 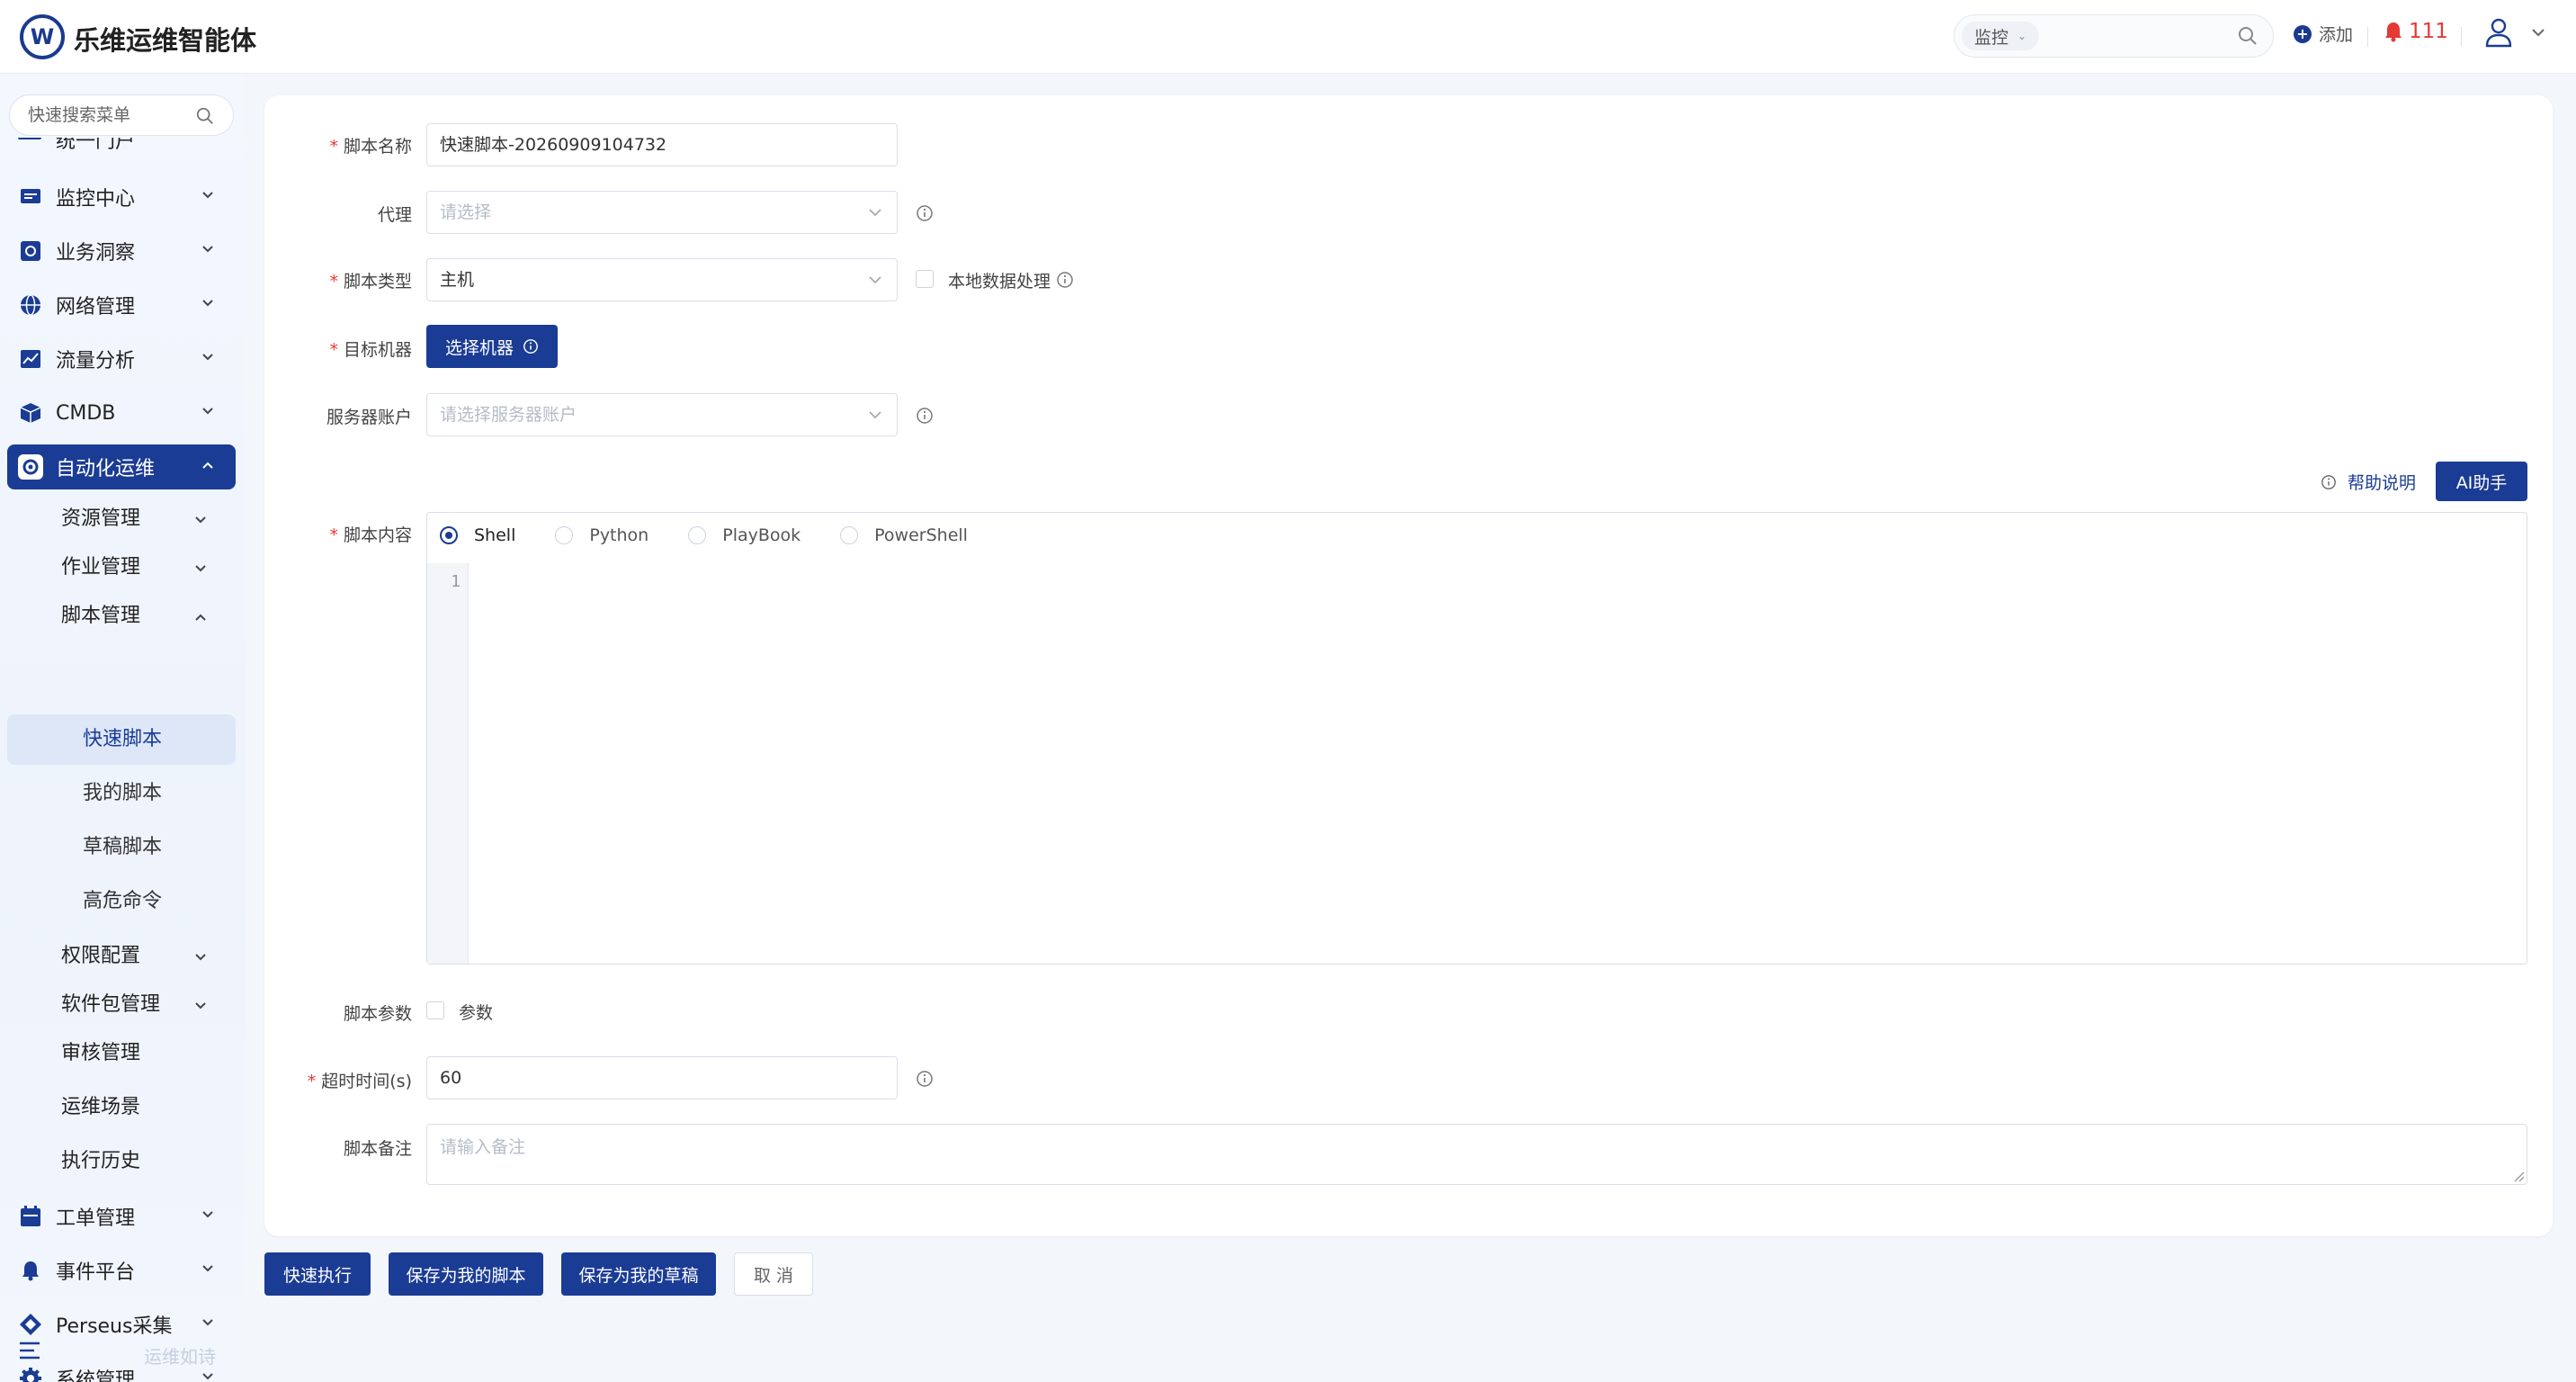 What do you see at coordinates (121, 252) in the screenshot?
I see `sidebar-item-insight: 业务洞察` at bounding box center [121, 252].